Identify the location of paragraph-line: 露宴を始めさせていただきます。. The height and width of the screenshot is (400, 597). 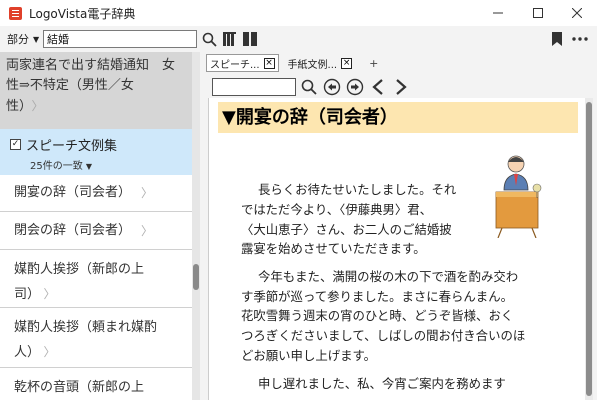
(333, 248).